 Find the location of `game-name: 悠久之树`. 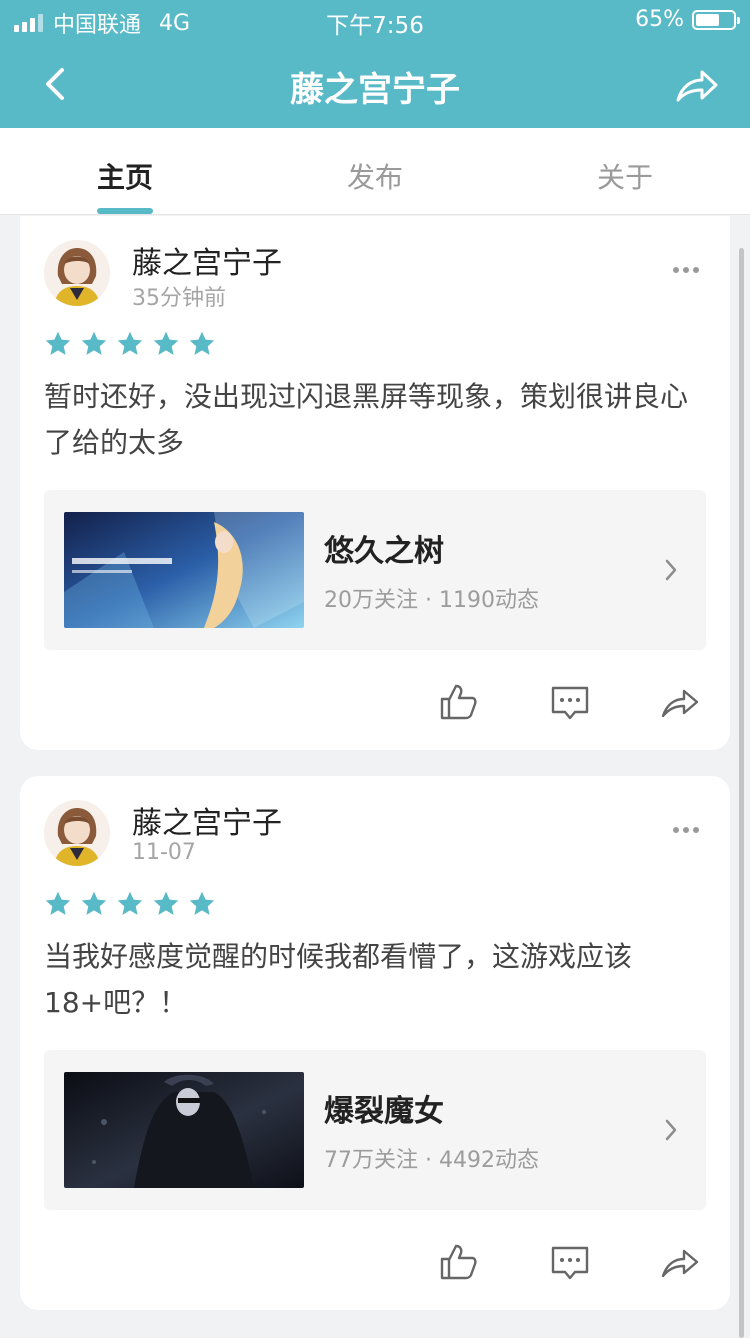

game-name: 悠久之树 is located at coordinates (384, 551).